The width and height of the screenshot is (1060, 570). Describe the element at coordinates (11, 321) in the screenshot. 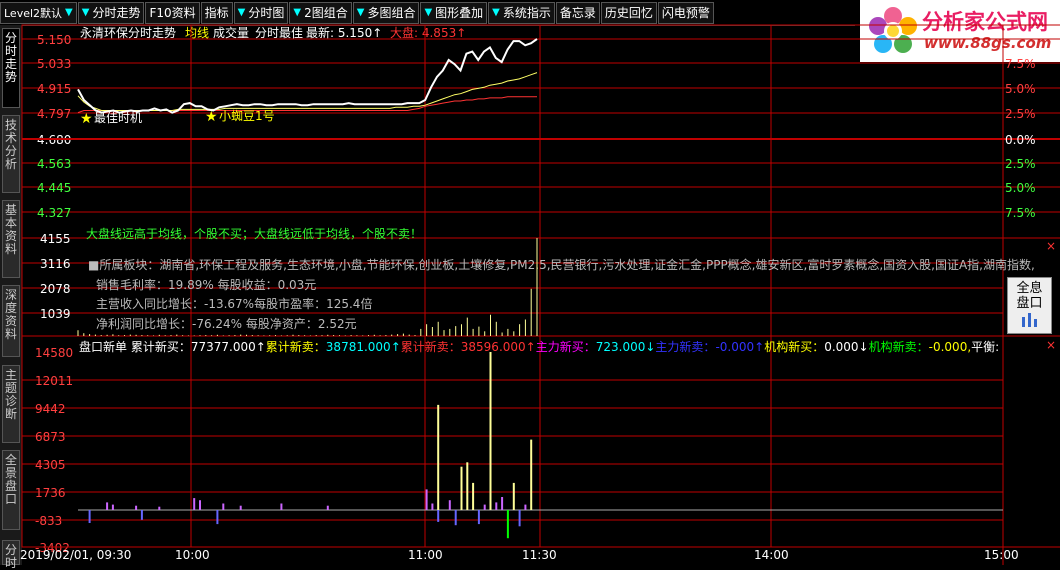

I see `side-tab-3: 深度资料` at that location.